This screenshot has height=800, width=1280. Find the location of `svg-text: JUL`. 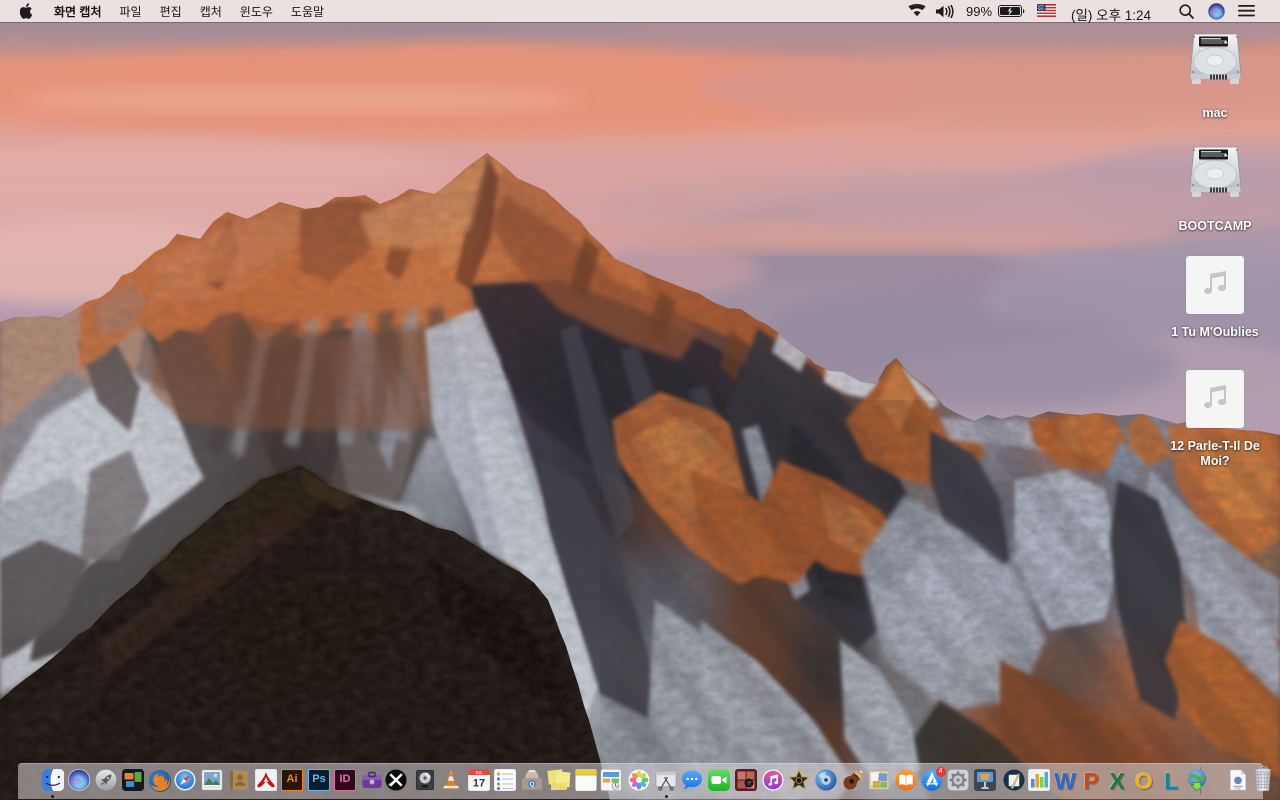

svg-text: JUL is located at coordinates (479, 772).